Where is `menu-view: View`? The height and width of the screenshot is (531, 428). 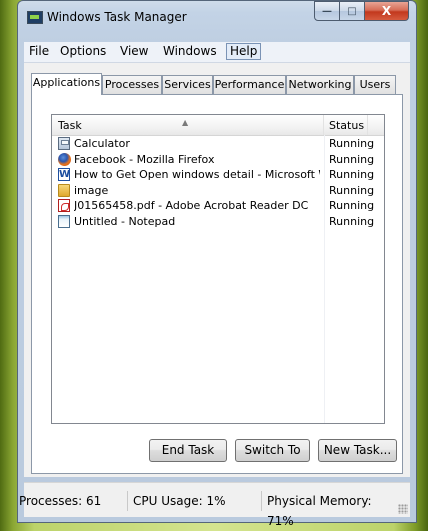 menu-view: View is located at coordinates (134, 51).